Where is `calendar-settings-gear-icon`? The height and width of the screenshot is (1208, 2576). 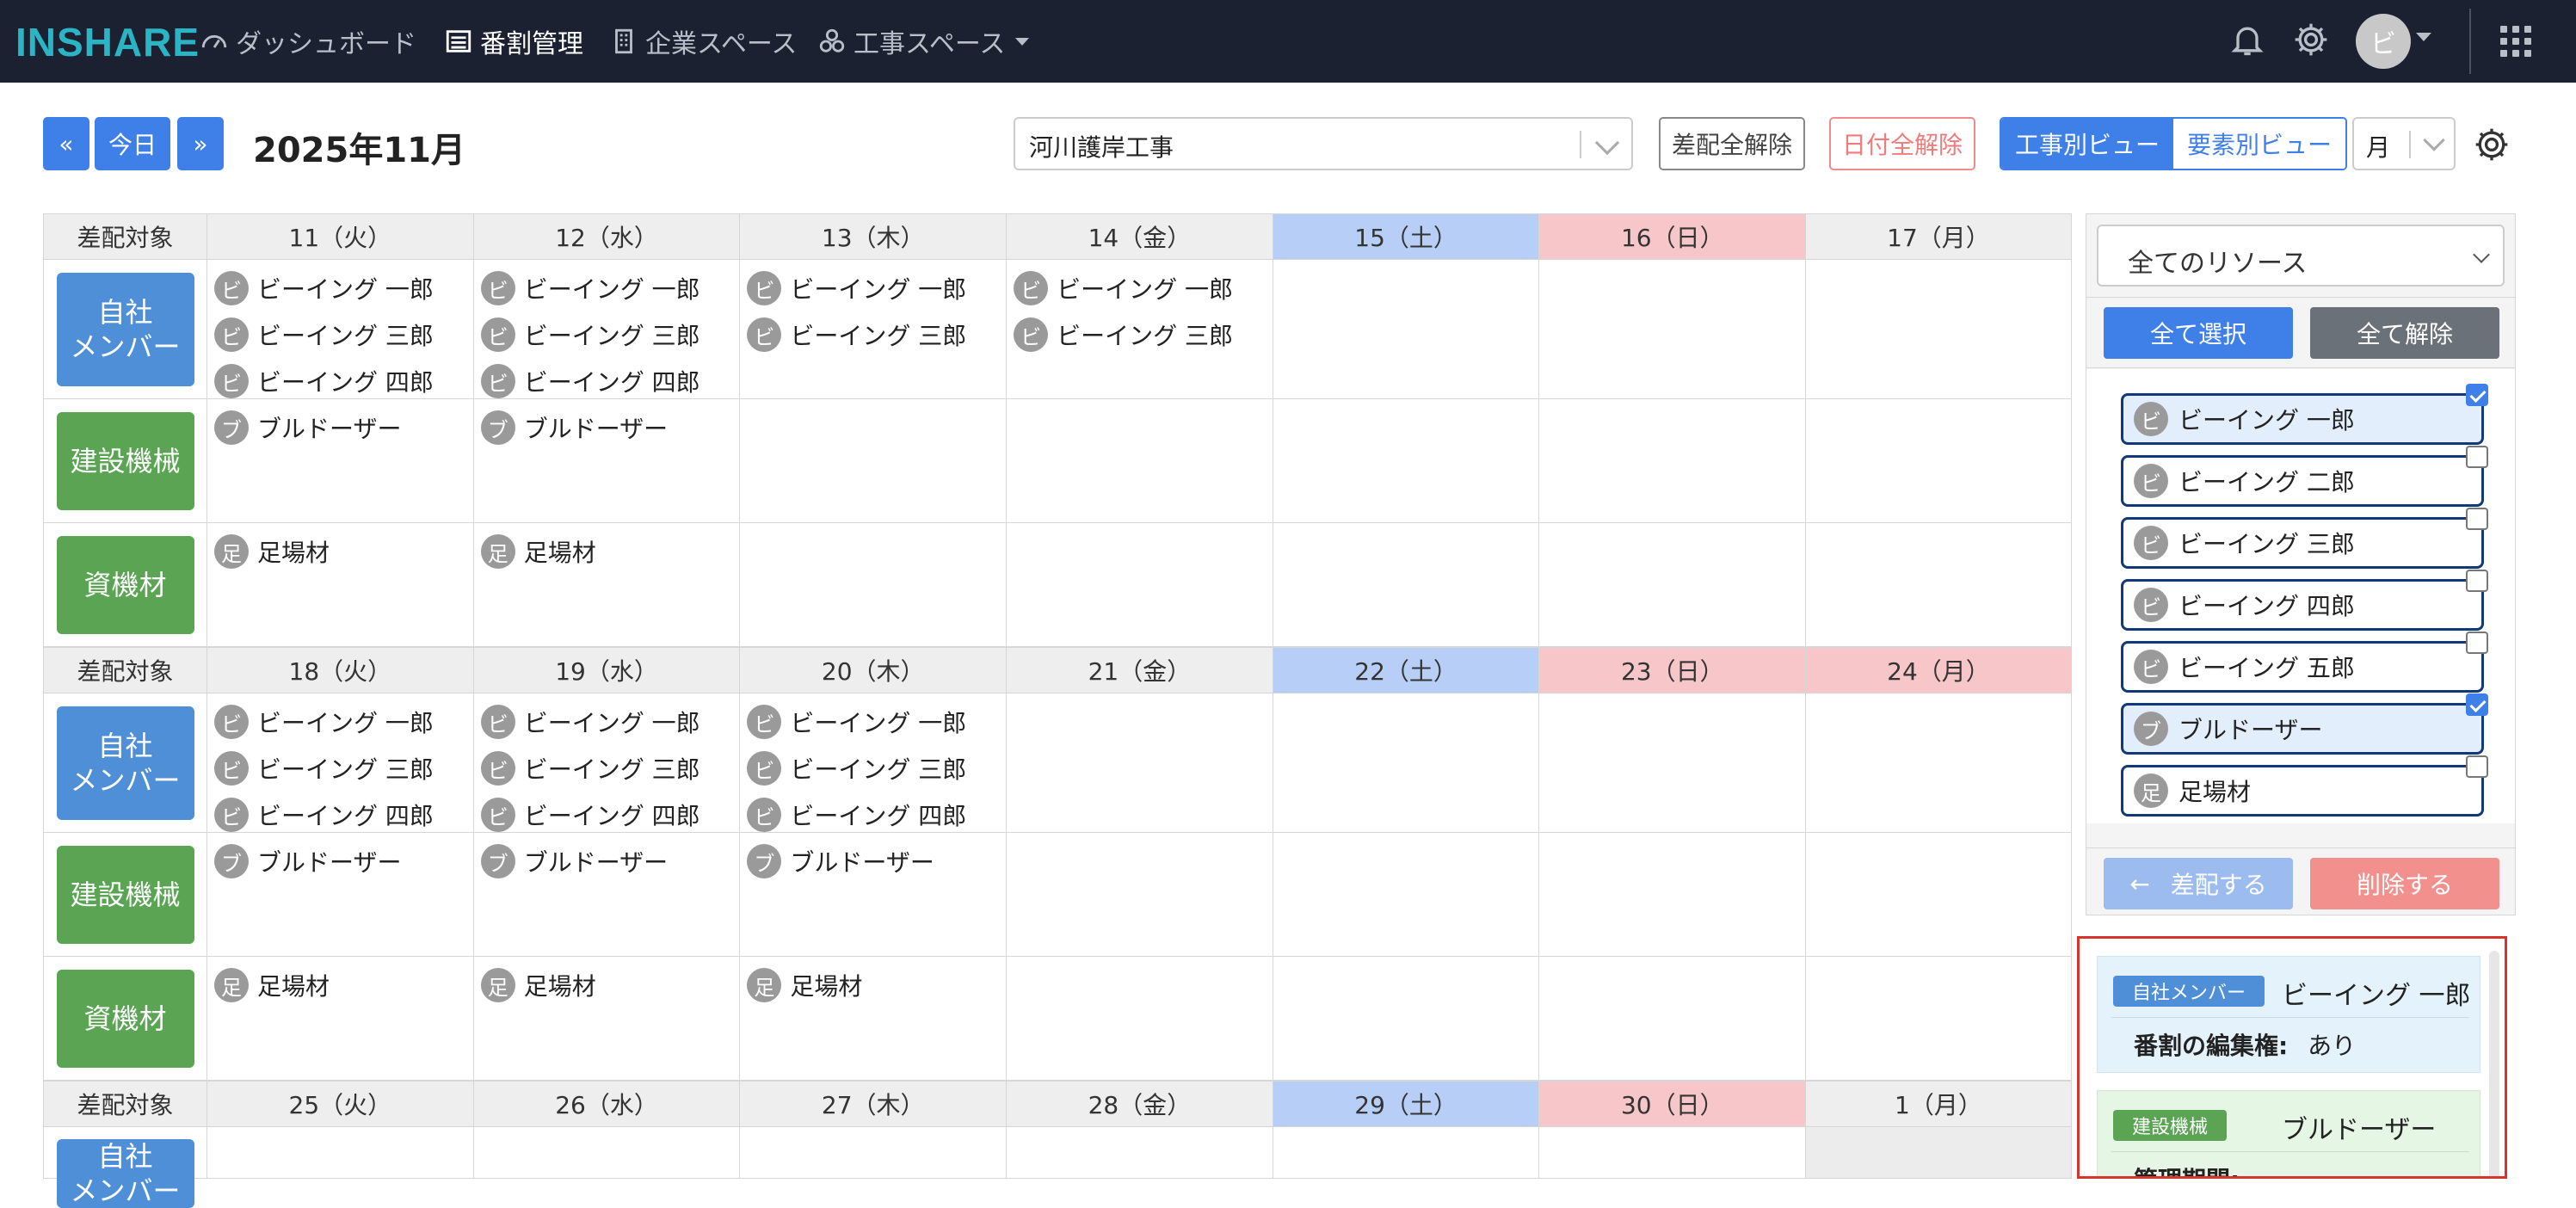
calendar-settings-gear-icon is located at coordinates (2492, 144).